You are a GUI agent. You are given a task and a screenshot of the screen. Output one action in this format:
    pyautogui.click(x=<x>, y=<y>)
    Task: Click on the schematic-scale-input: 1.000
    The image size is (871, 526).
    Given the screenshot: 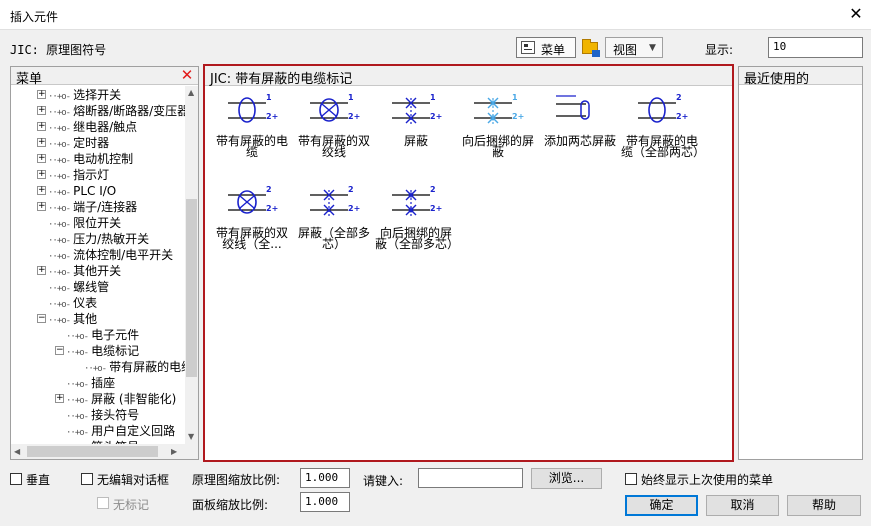 What is the action you would take?
    pyautogui.click(x=325, y=478)
    